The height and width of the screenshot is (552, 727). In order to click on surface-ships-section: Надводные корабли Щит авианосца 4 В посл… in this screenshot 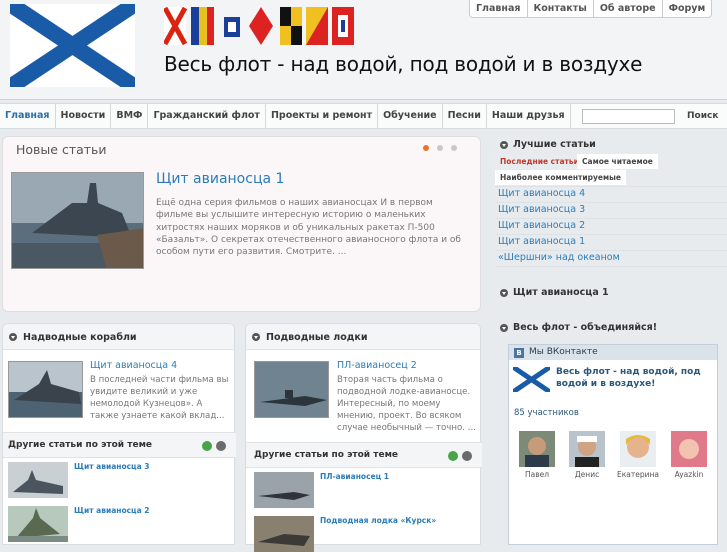, I will do `click(119, 434)`.